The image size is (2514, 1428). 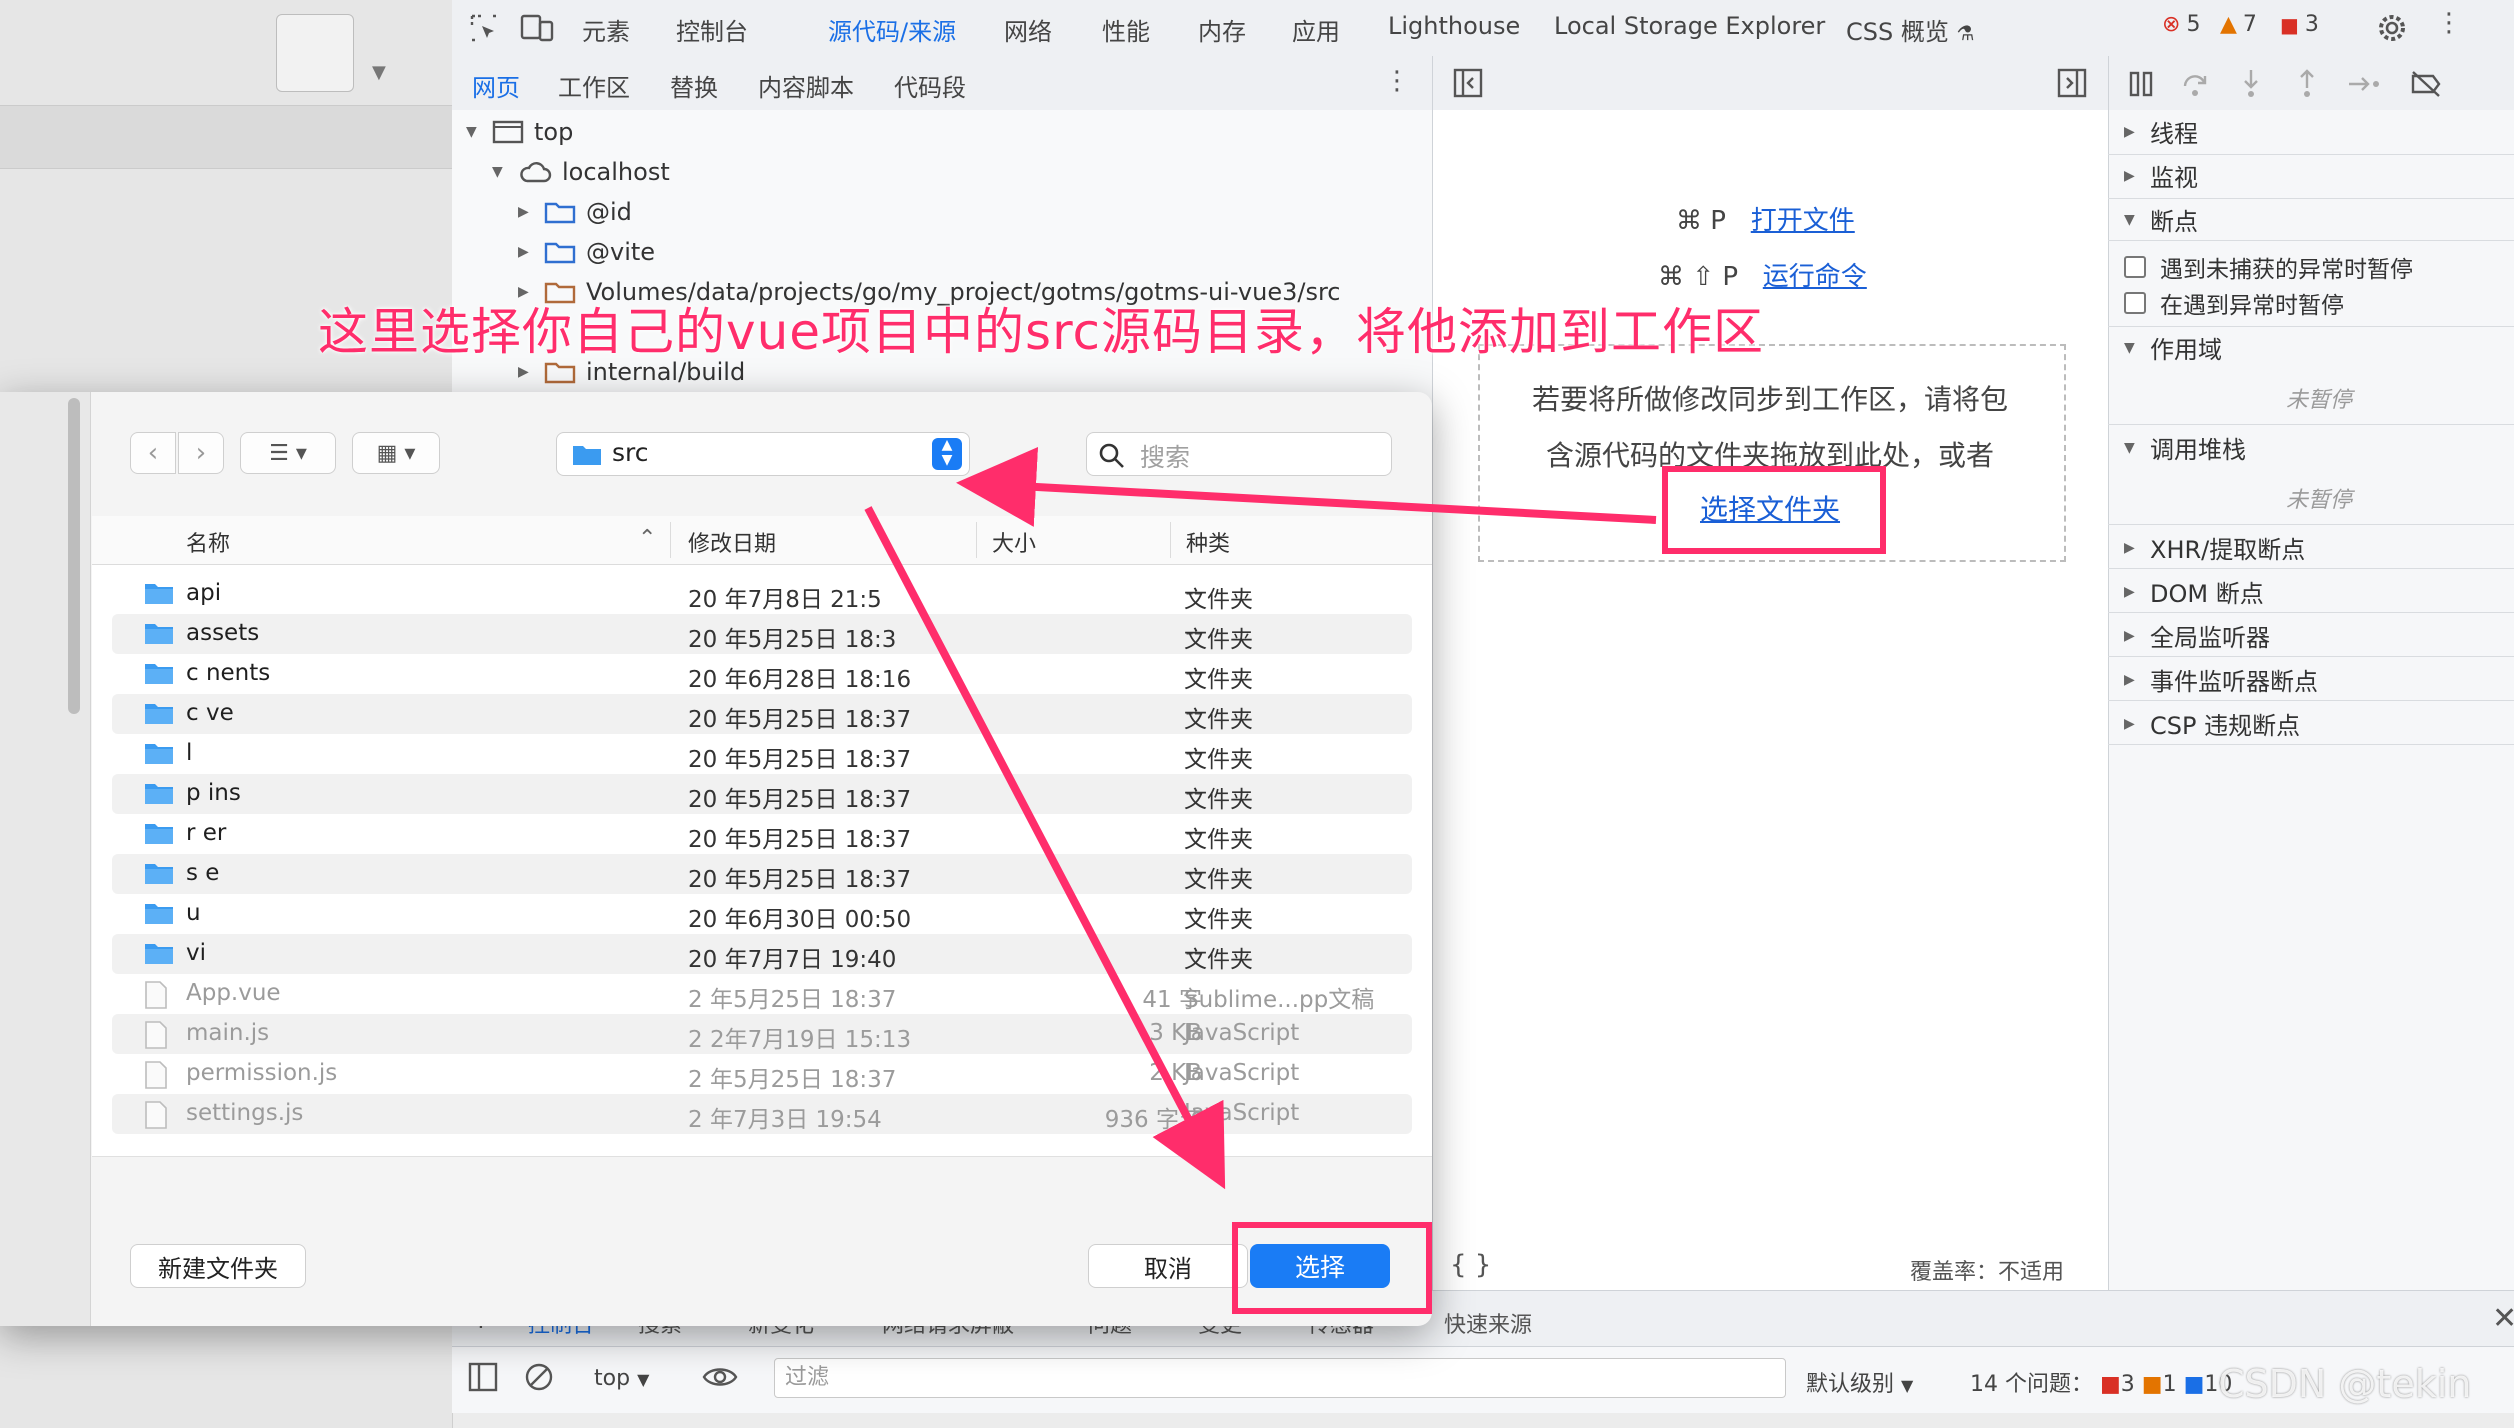 I want to click on table-row: api 20 年7月8日 21:5 -- 文件夹, so click(x=762, y=594).